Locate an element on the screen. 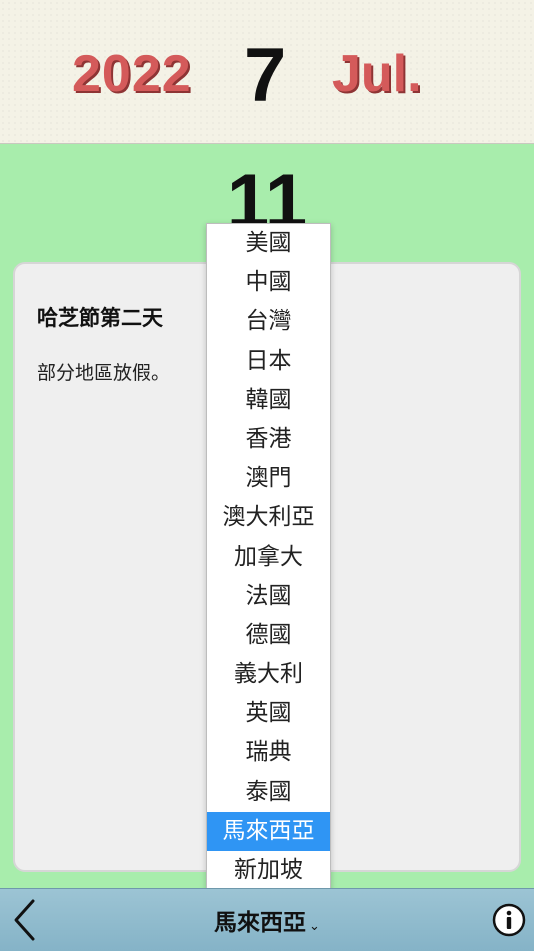 This screenshot has width=534, height=951. country-option: 澳大利亞 is located at coordinates (268, 517).